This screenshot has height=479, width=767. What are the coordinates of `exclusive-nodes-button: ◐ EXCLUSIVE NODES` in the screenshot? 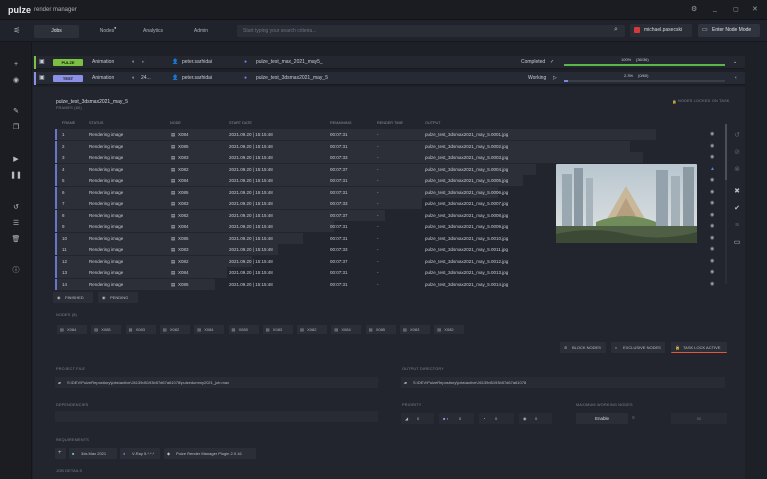 It's located at (638, 347).